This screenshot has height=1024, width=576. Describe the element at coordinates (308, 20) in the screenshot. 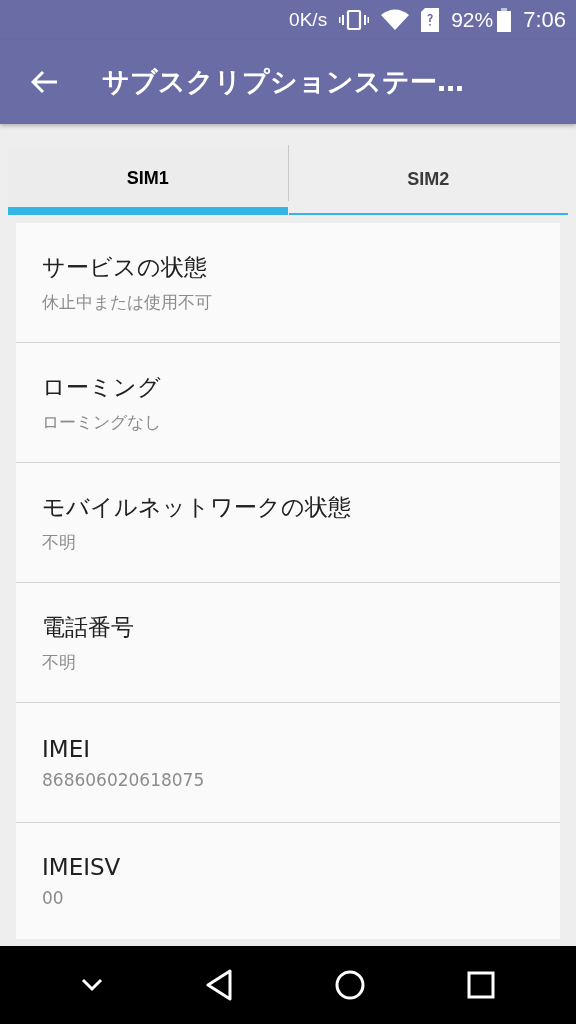

I see `network-speed: 0K/s` at that location.